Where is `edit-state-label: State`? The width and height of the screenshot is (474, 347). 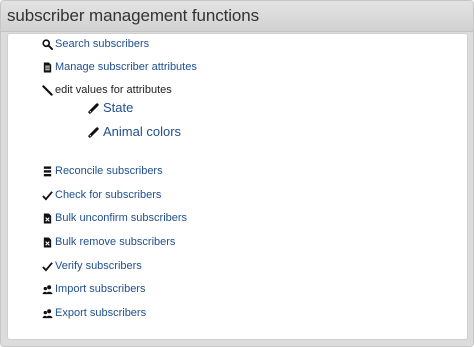 edit-state-label: State is located at coordinates (118, 108).